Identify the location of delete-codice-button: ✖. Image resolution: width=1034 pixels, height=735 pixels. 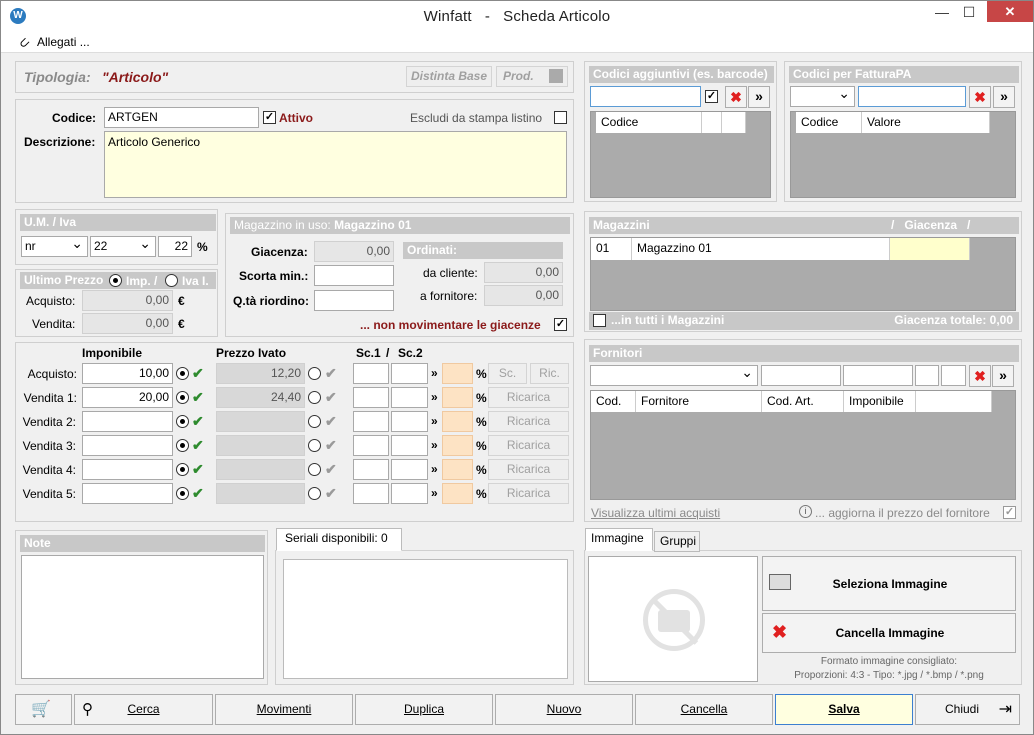
(736, 97).